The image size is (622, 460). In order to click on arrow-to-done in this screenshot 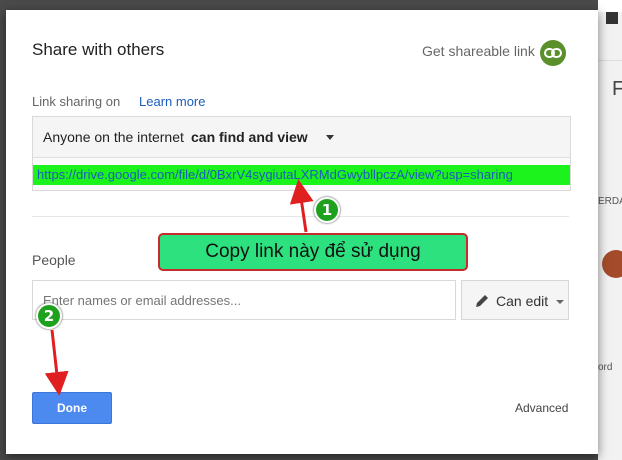, I will do `click(56, 362)`.